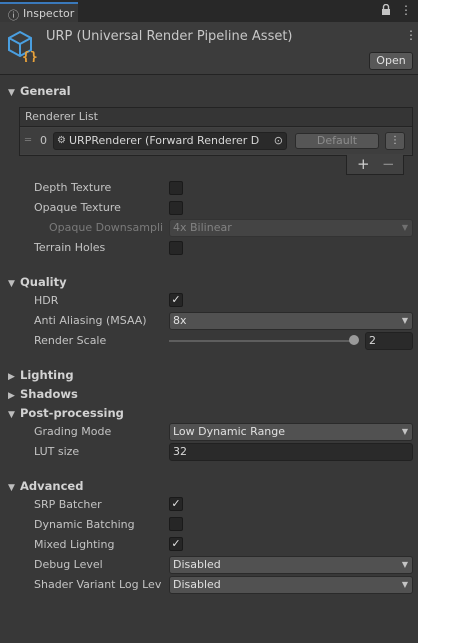  I want to click on anti-aliasing-dropdown: 8x ▼, so click(291, 321).